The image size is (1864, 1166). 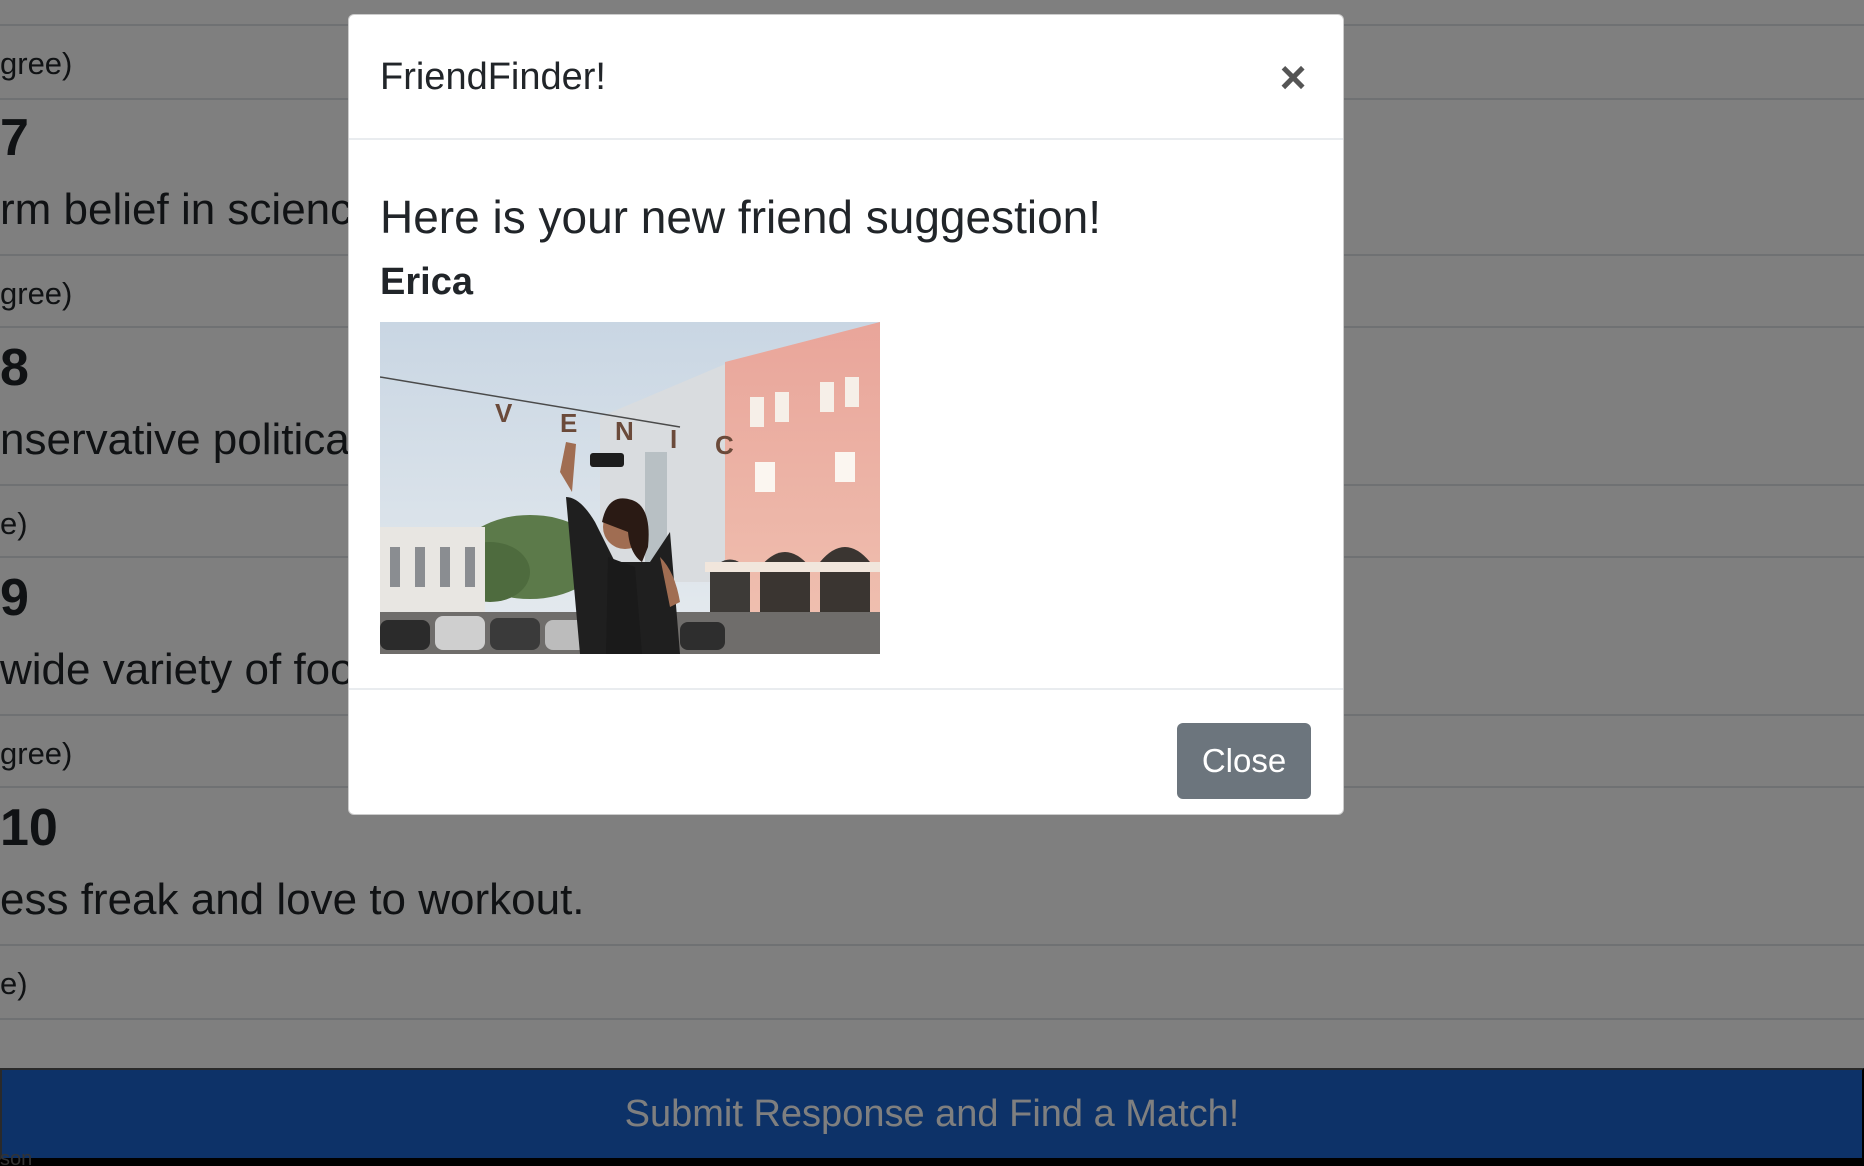 What do you see at coordinates (493, 77) in the screenshot?
I see `modal-title: FriendFinder!` at bounding box center [493, 77].